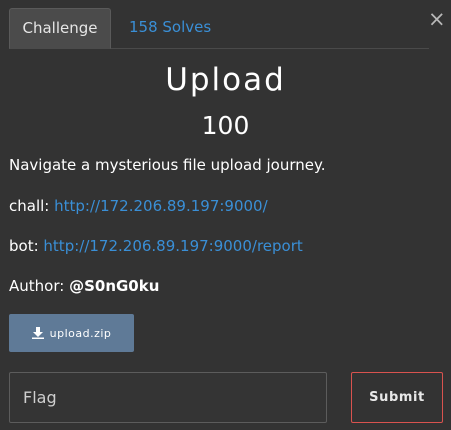 The width and height of the screenshot is (451, 430). What do you see at coordinates (60, 28) in the screenshot?
I see `tab-challenge: Challenge` at bounding box center [60, 28].